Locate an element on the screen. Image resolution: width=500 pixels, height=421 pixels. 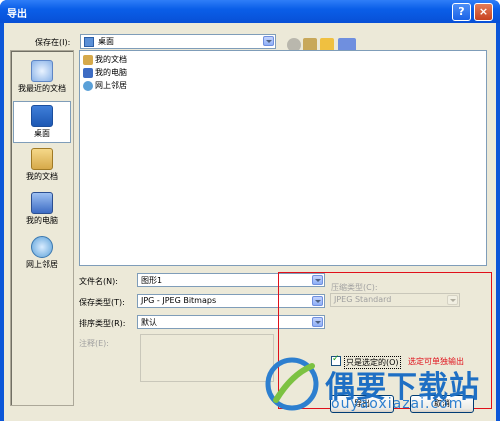
place-my-documents: 我的文档 is located at coordinates (42, 166).